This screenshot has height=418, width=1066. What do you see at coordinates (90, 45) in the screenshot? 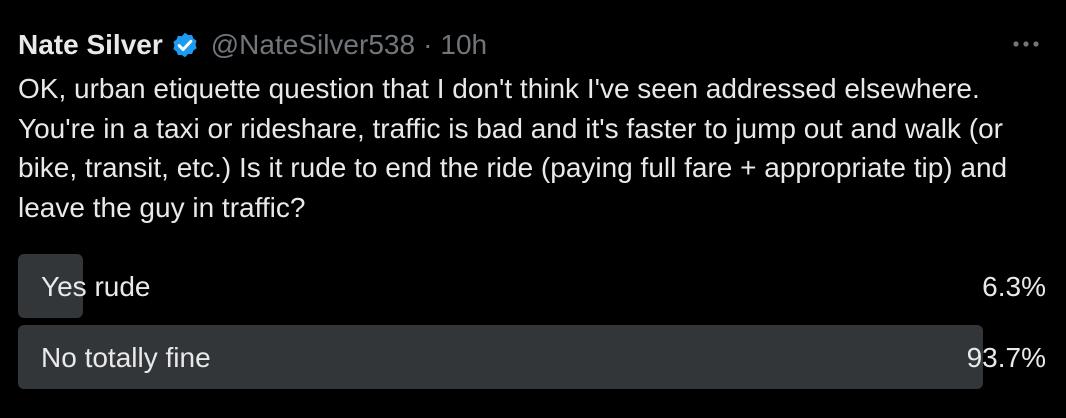
I see `author-name: Nate Silver` at bounding box center [90, 45].